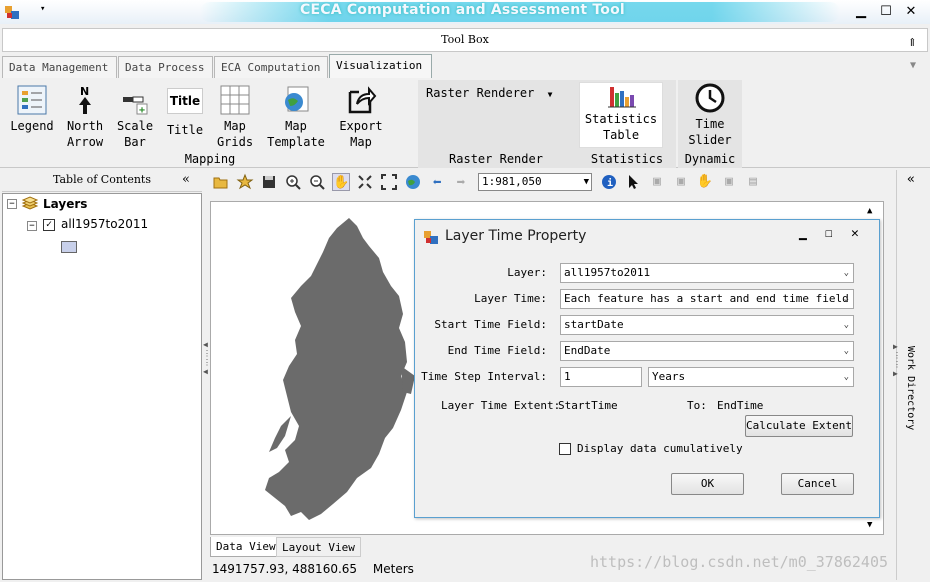 The image size is (930, 582). I want to click on globe-icon, so click(413, 182).